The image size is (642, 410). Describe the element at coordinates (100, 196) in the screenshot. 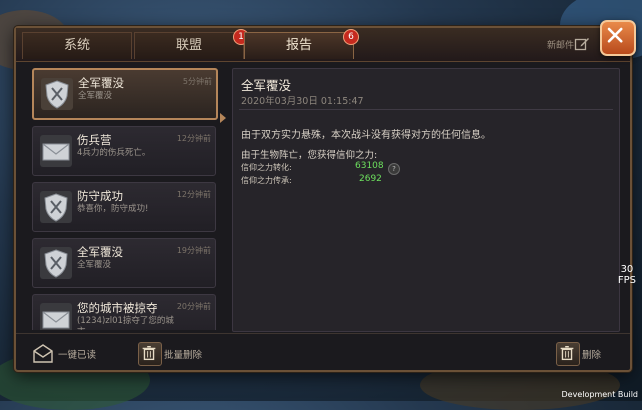

I see `report-title: 防守成功` at that location.